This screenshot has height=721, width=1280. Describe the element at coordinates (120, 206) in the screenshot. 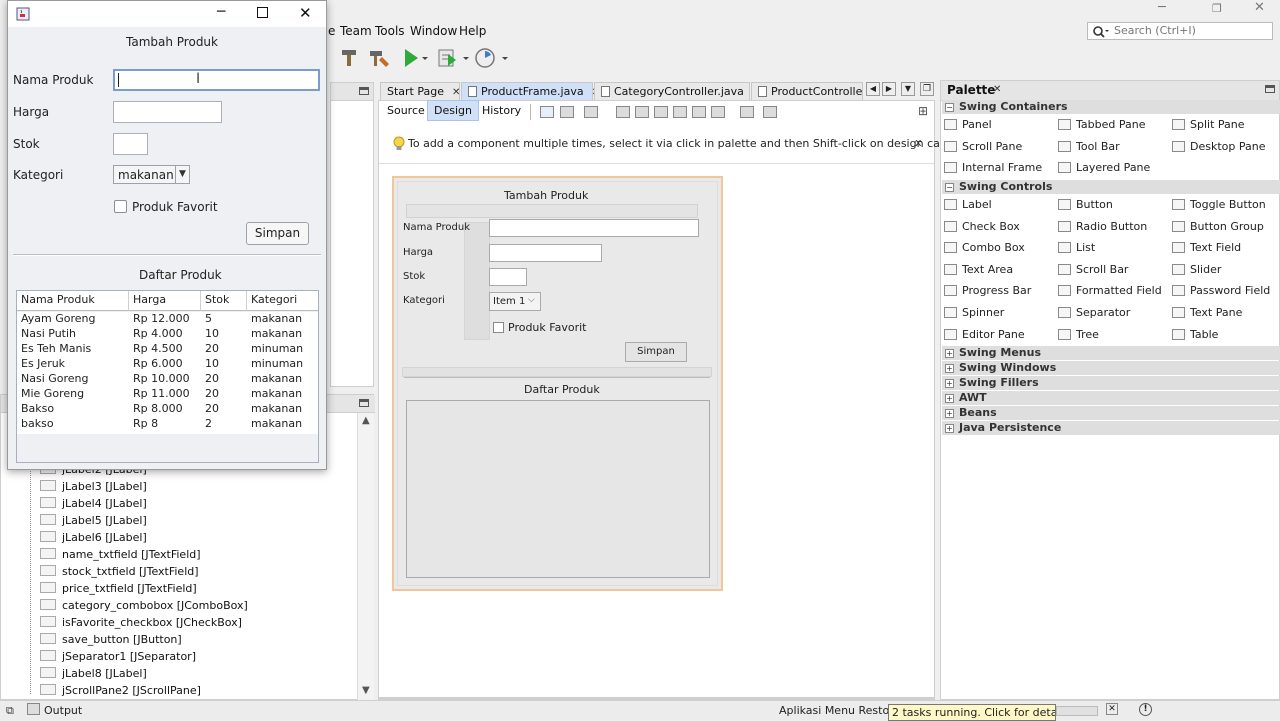

I see `favorite-checkbox` at that location.